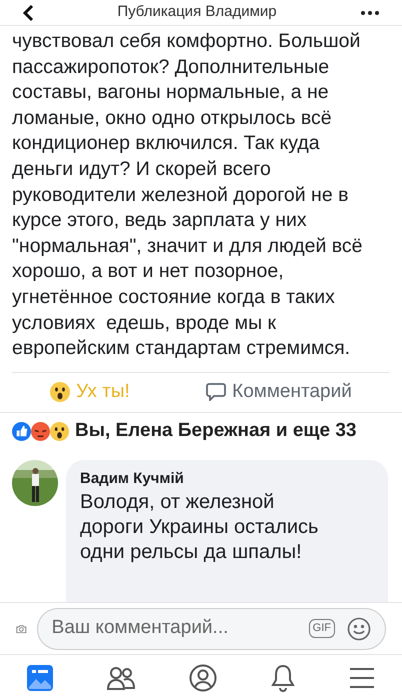 The image size is (402, 700). What do you see at coordinates (216, 392) in the screenshot?
I see `speech-bubble-icon` at bounding box center [216, 392].